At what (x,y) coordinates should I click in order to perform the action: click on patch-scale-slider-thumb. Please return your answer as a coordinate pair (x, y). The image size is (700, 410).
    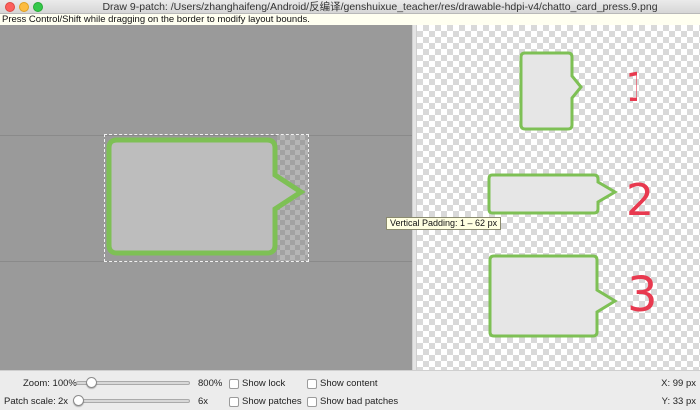
    Looking at the image, I should click on (78, 400).